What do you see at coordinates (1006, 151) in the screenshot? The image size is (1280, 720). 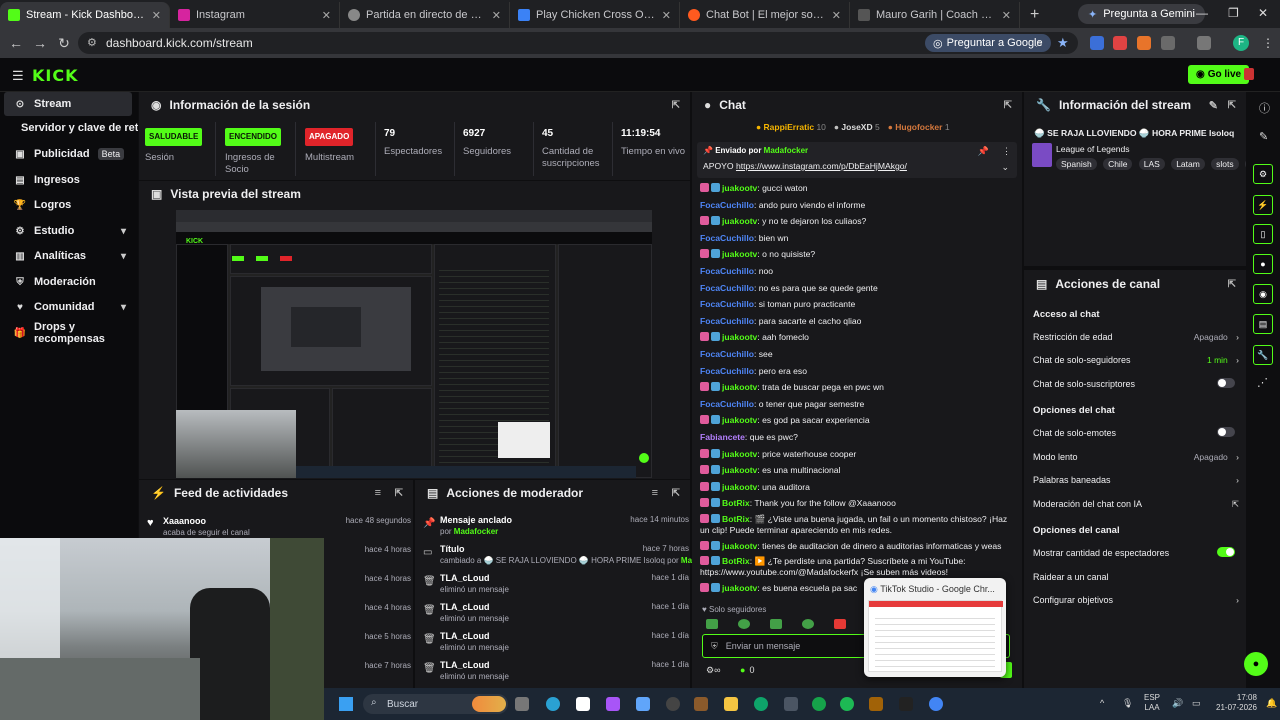 I see `more-menu-icon: ⋮` at bounding box center [1006, 151].